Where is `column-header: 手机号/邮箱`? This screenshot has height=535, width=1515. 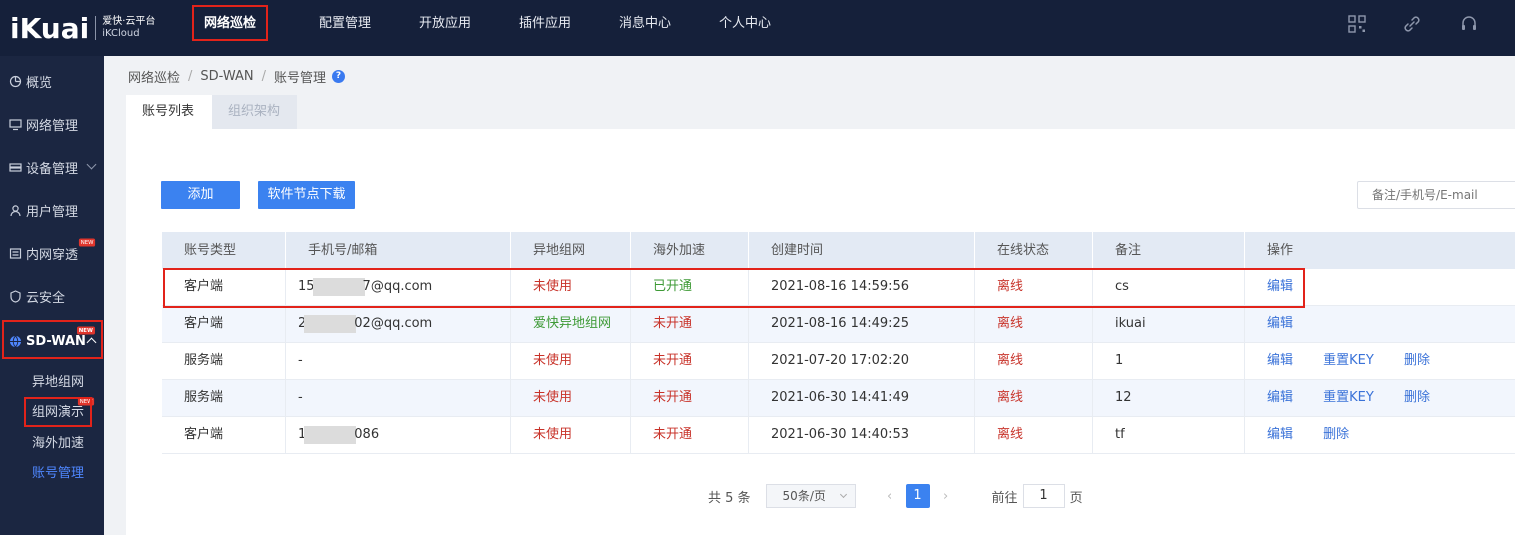
column-header: 手机号/邮箱 is located at coordinates (398, 250).